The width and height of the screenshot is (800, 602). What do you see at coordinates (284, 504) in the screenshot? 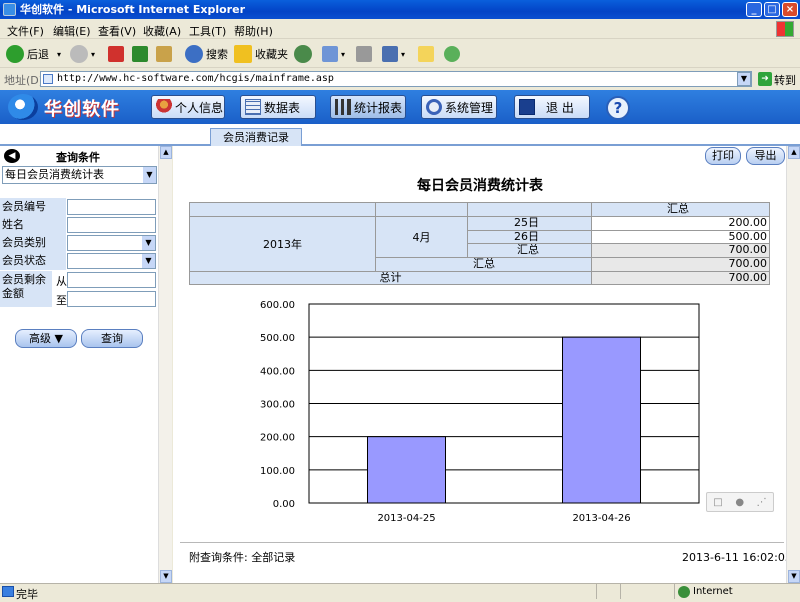
I see `y-tick-label: 0.00` at bounding box center [284, 504].